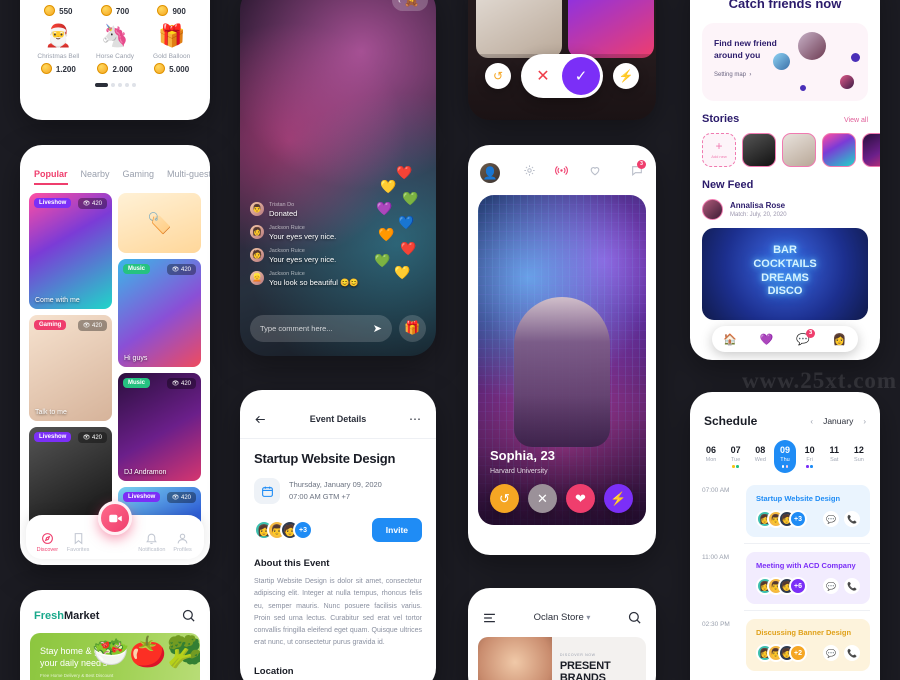  What do you see at coordinates (171, 9) in the screenshot?
I see `gift-item: 🍓 Fruits Cream 900` at bounding box center [171, 9].